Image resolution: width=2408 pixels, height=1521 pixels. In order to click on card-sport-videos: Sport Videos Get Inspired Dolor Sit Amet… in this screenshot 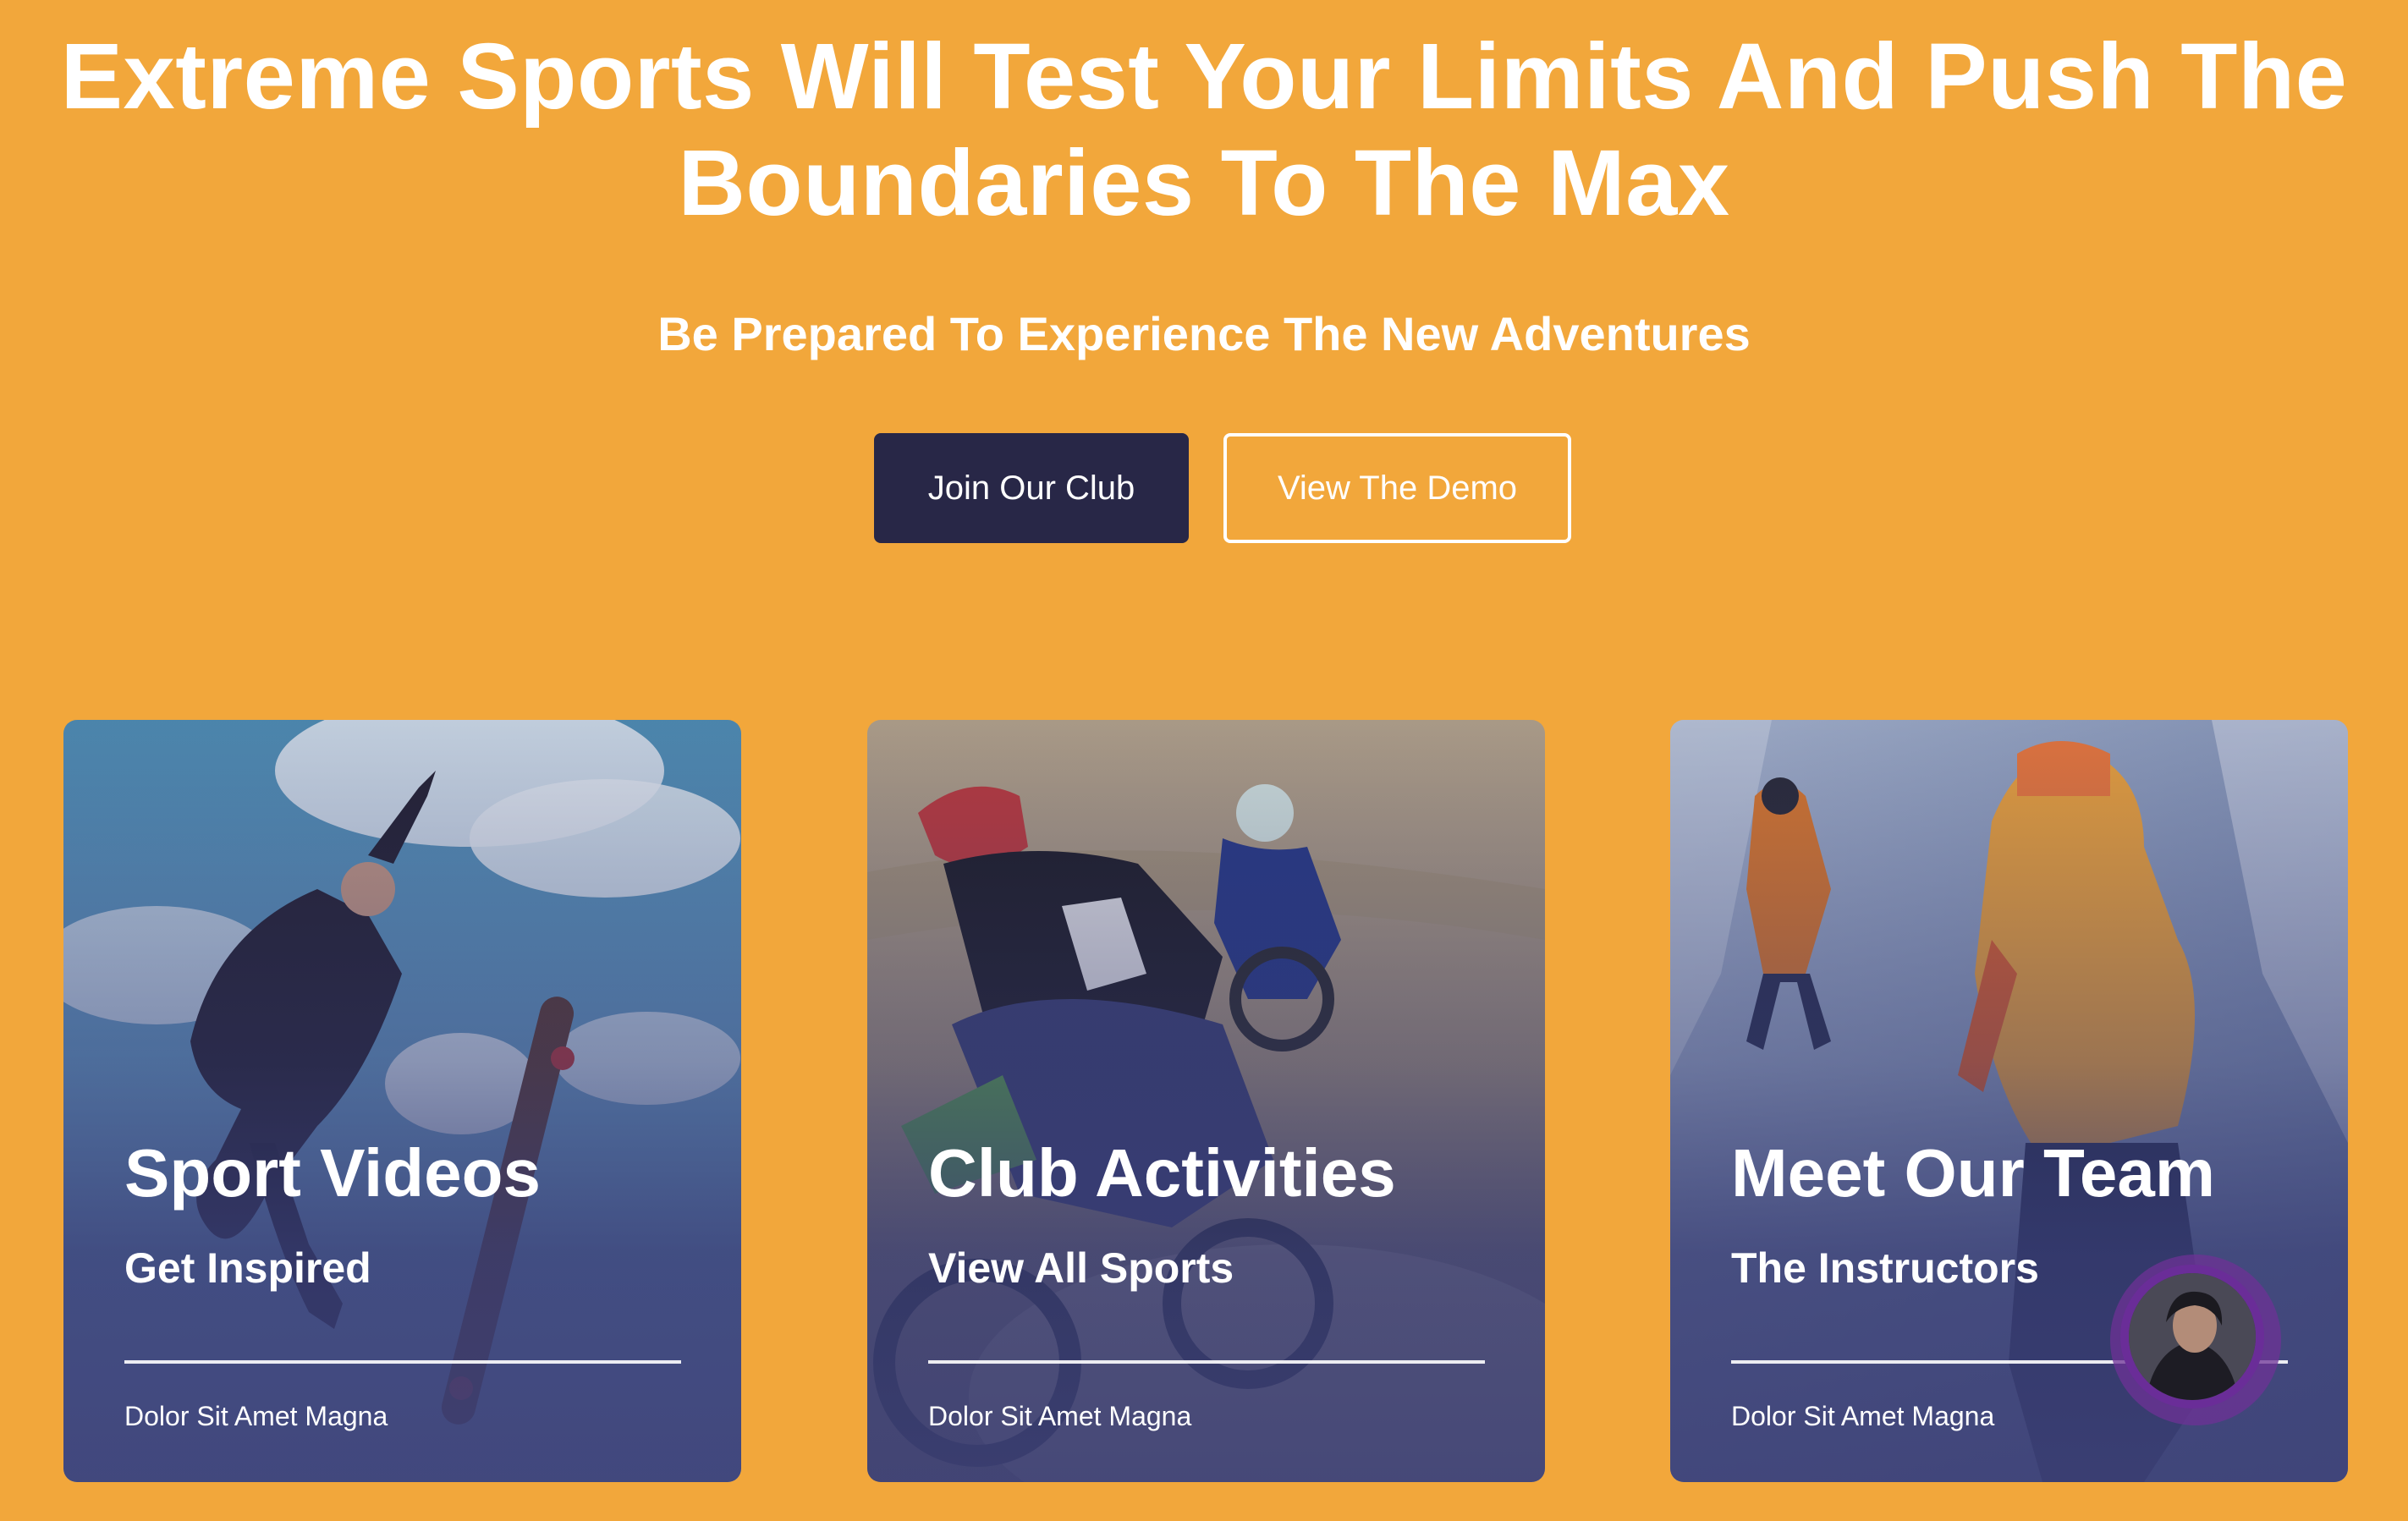, I will do `click(402, 1101)`.